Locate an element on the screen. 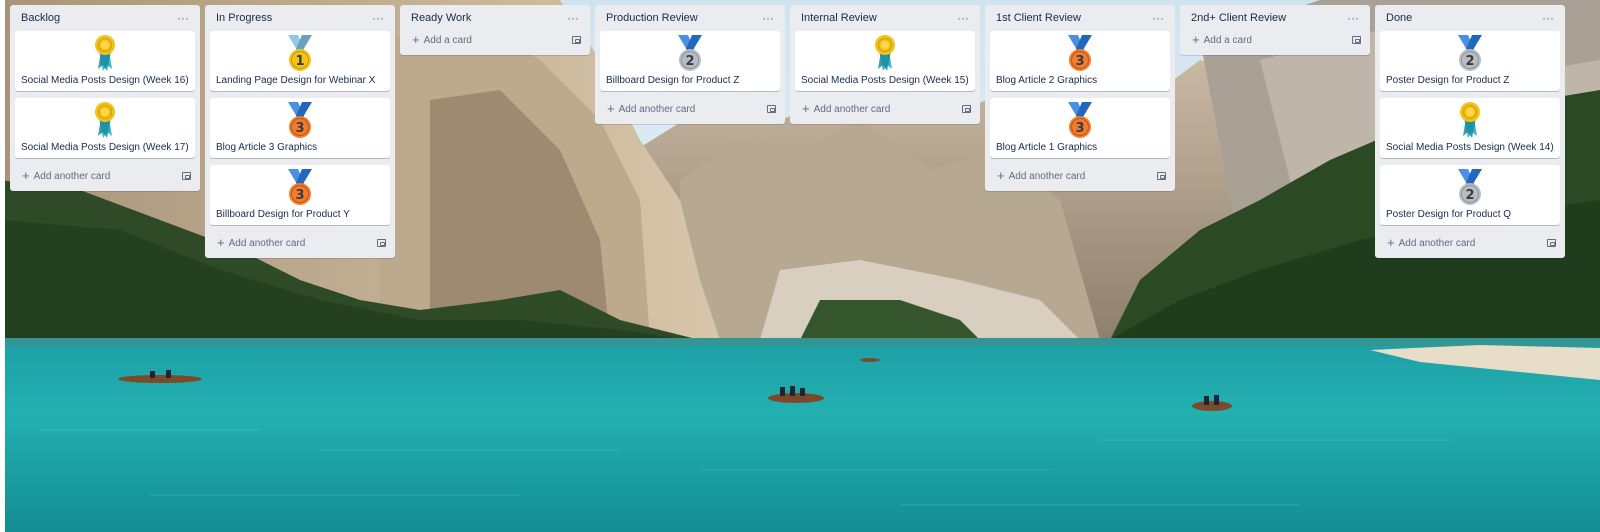 This screenshot has width=1600, height=532. card: Social Media Posts Design (Week 14) is located at coordinates (1470, 128).